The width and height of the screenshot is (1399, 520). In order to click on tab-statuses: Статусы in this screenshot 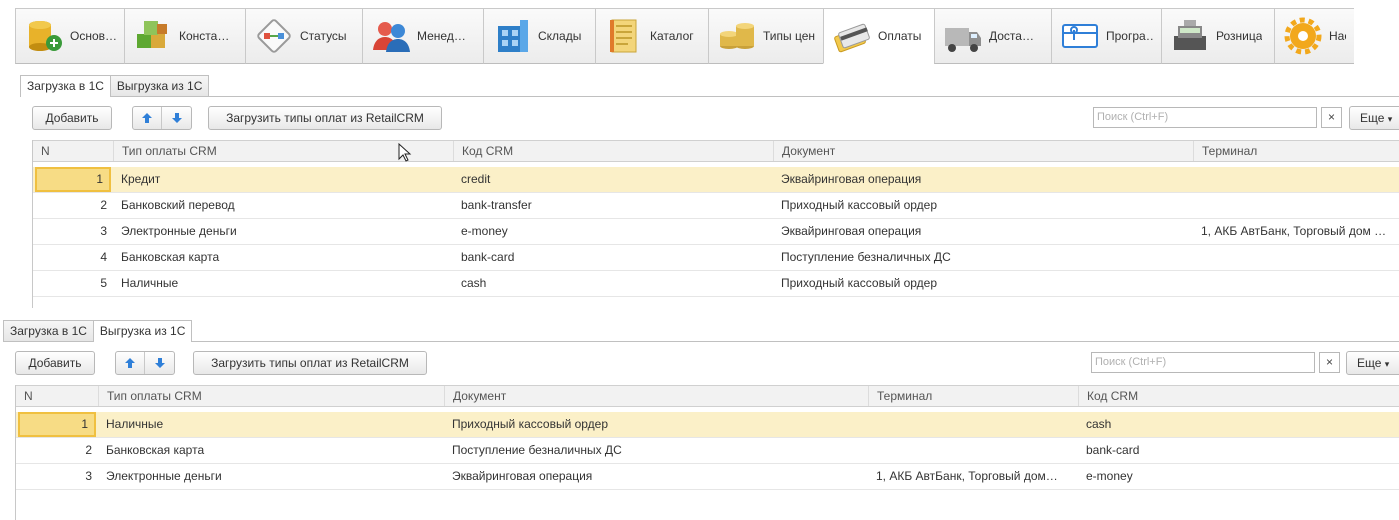, I will do `click(304, 36)`.